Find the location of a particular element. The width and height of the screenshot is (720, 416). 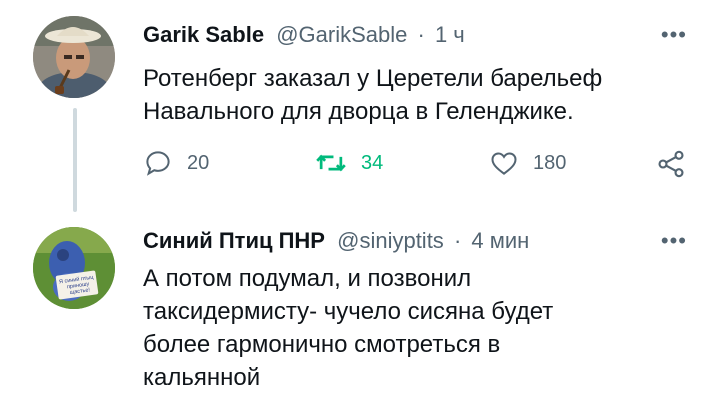

tweet-text-line: А потом подумал, и позвонил is located at coordinates (307, 278).